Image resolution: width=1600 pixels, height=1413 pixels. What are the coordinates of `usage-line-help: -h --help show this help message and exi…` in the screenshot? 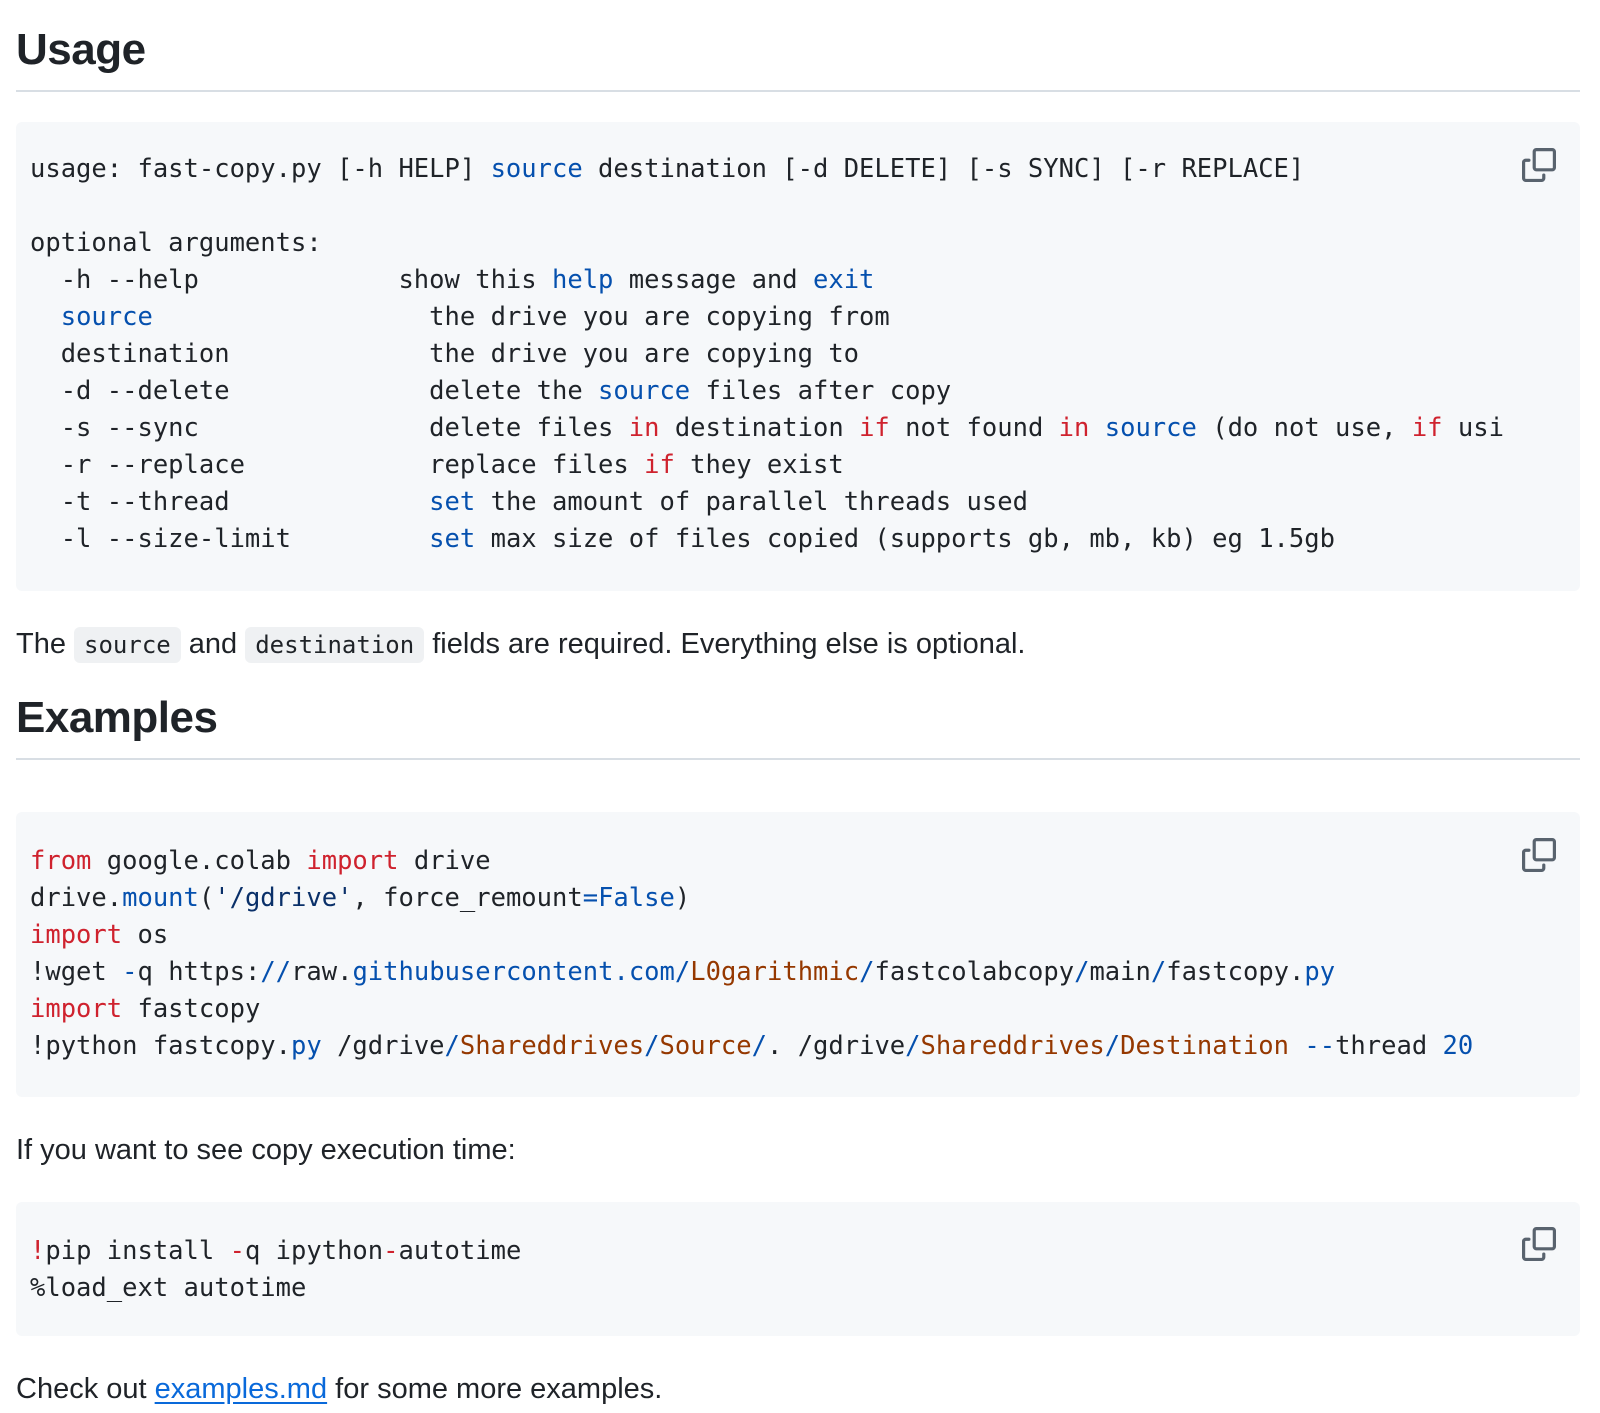 It's located at (452, 280).